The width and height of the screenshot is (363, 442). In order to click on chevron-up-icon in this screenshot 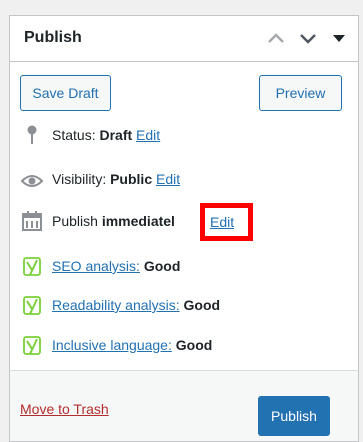, I will do `click(276, 38)`.